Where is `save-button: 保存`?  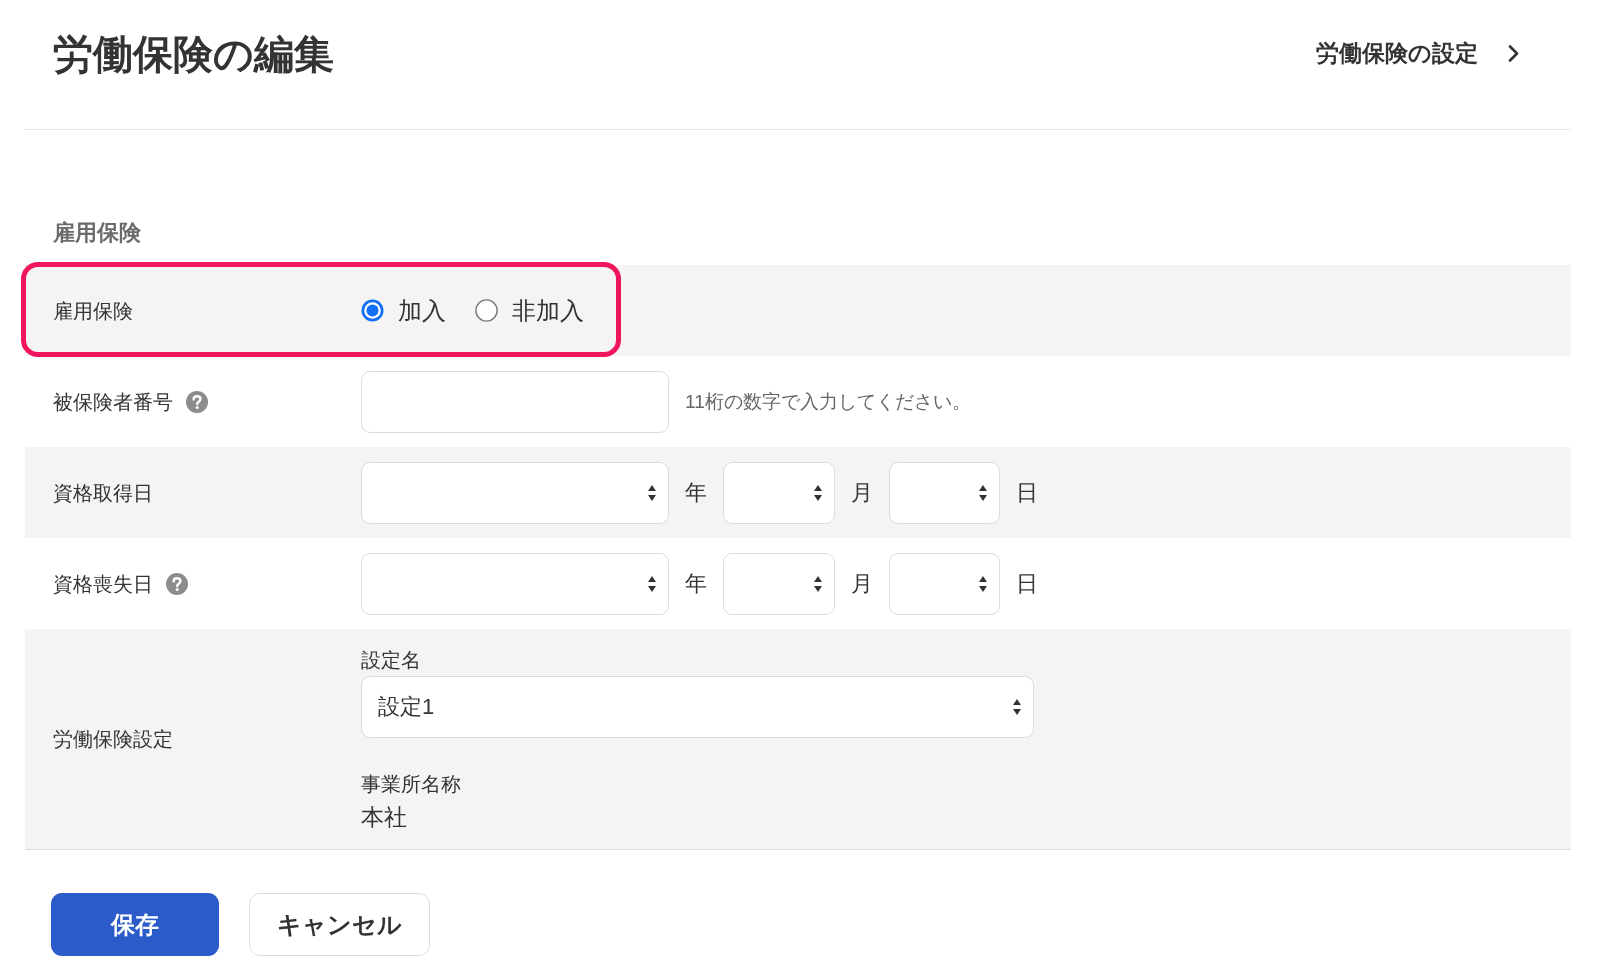 save-button: 保存 is located at coordinates (135, 924).